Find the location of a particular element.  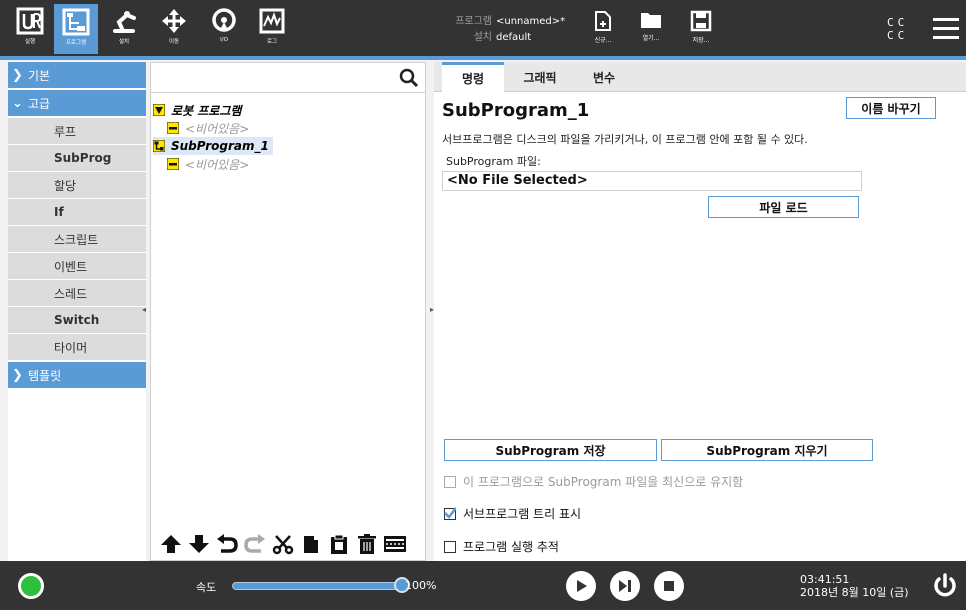

redo-icon is located at coordinates (254, 543).